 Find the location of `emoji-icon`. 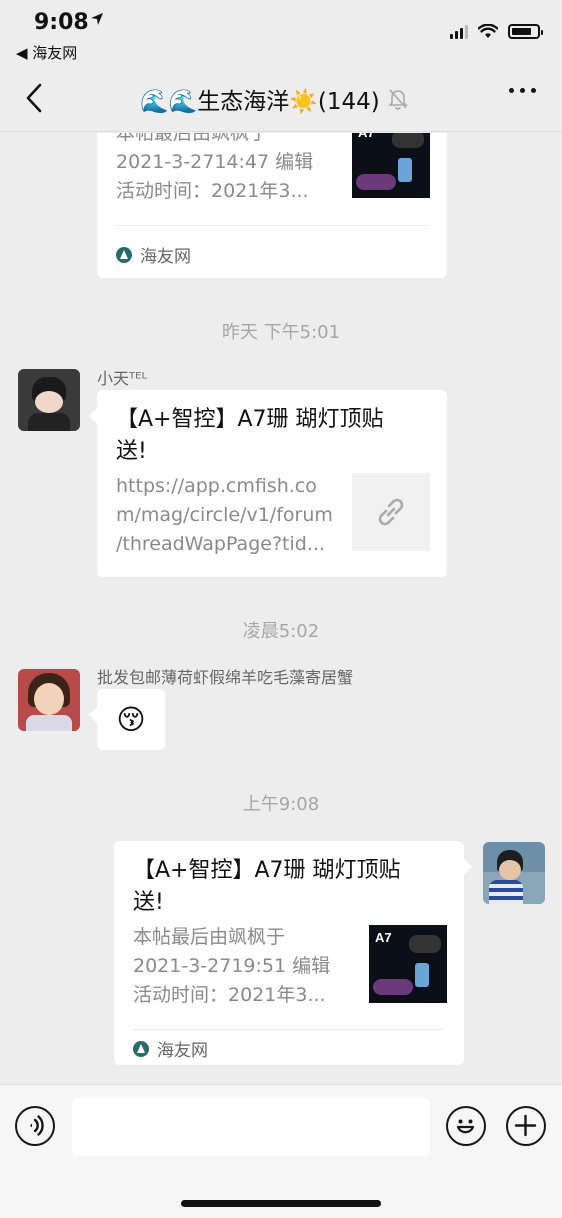

emoji-icon is located at coordinates (465, 1126).